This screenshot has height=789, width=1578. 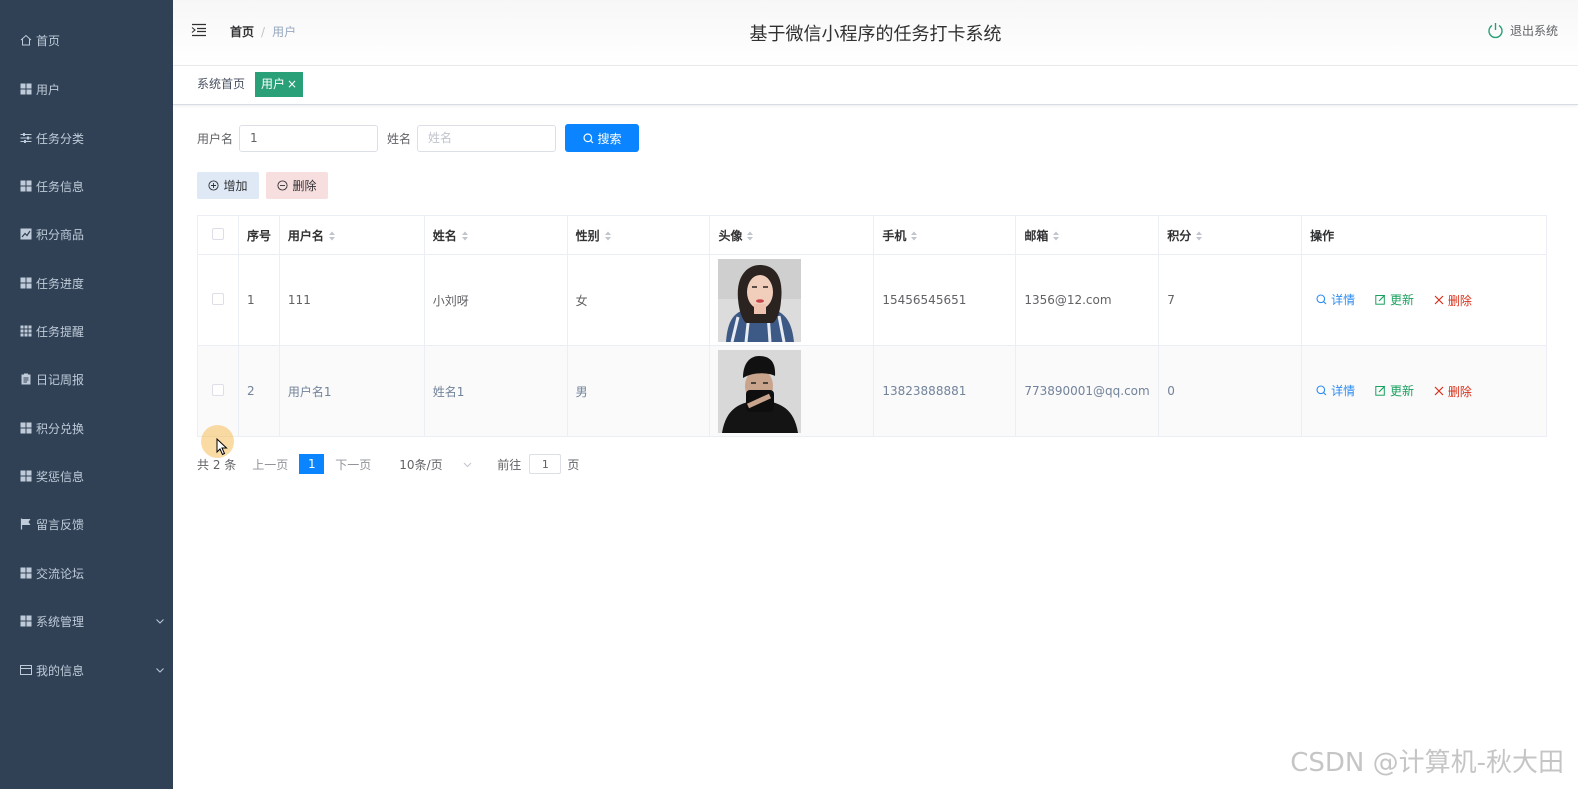 What do you see at coordinates (1087, 300) in the screenshot?
I see `cell-email: 1356@12.com` at bounding box center [1087, 300].